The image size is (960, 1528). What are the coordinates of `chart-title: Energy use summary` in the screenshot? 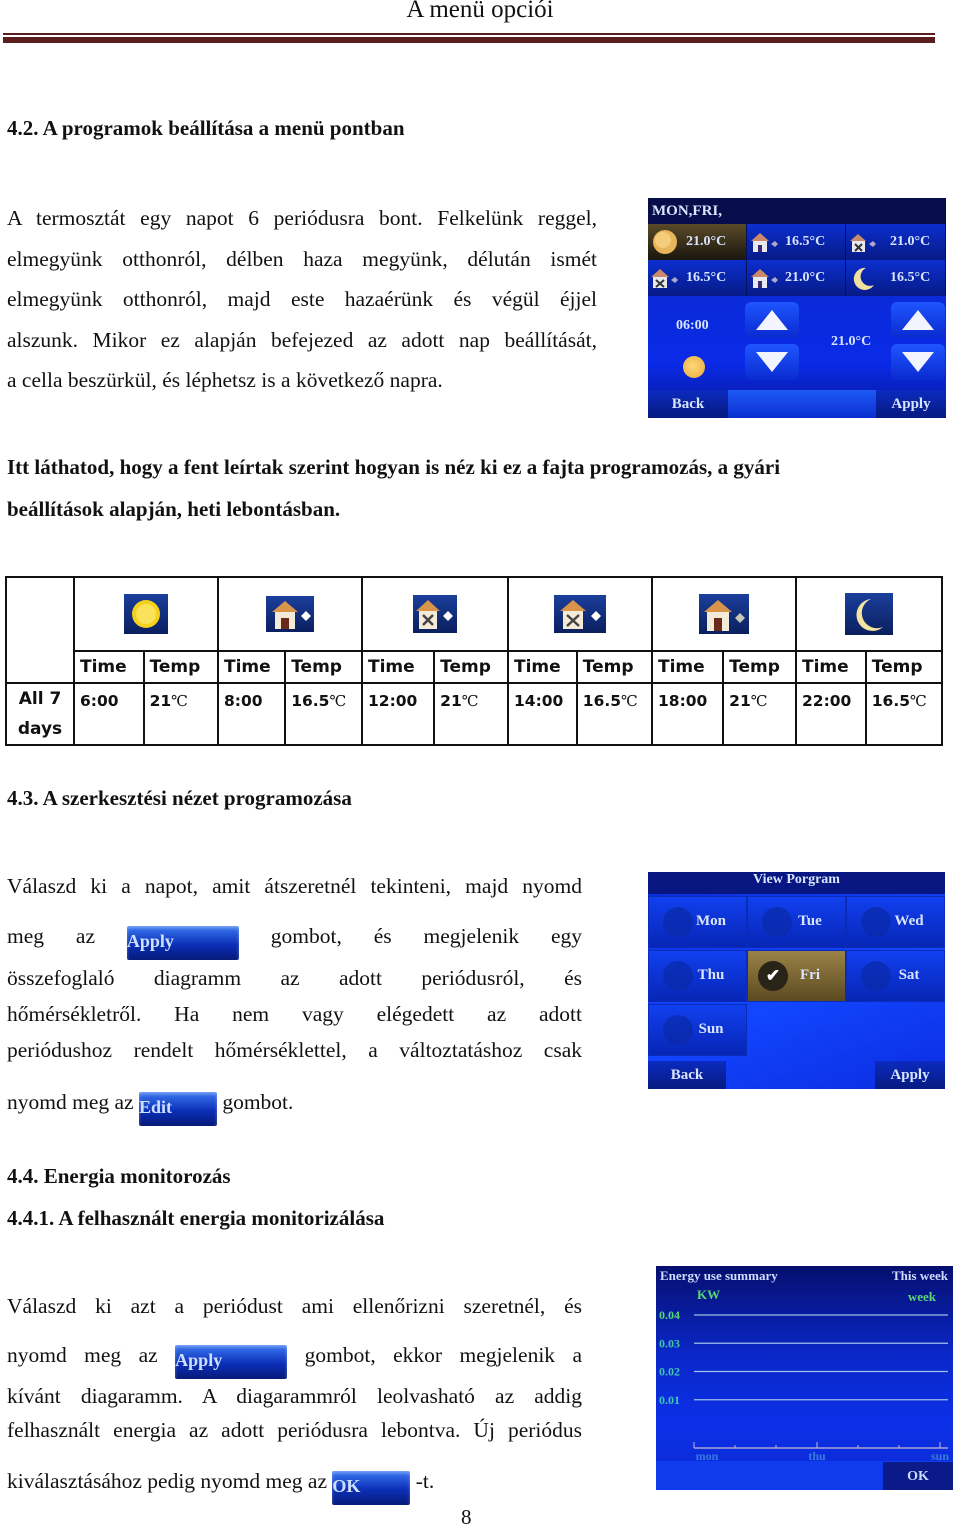 It's located at (719, 1275).